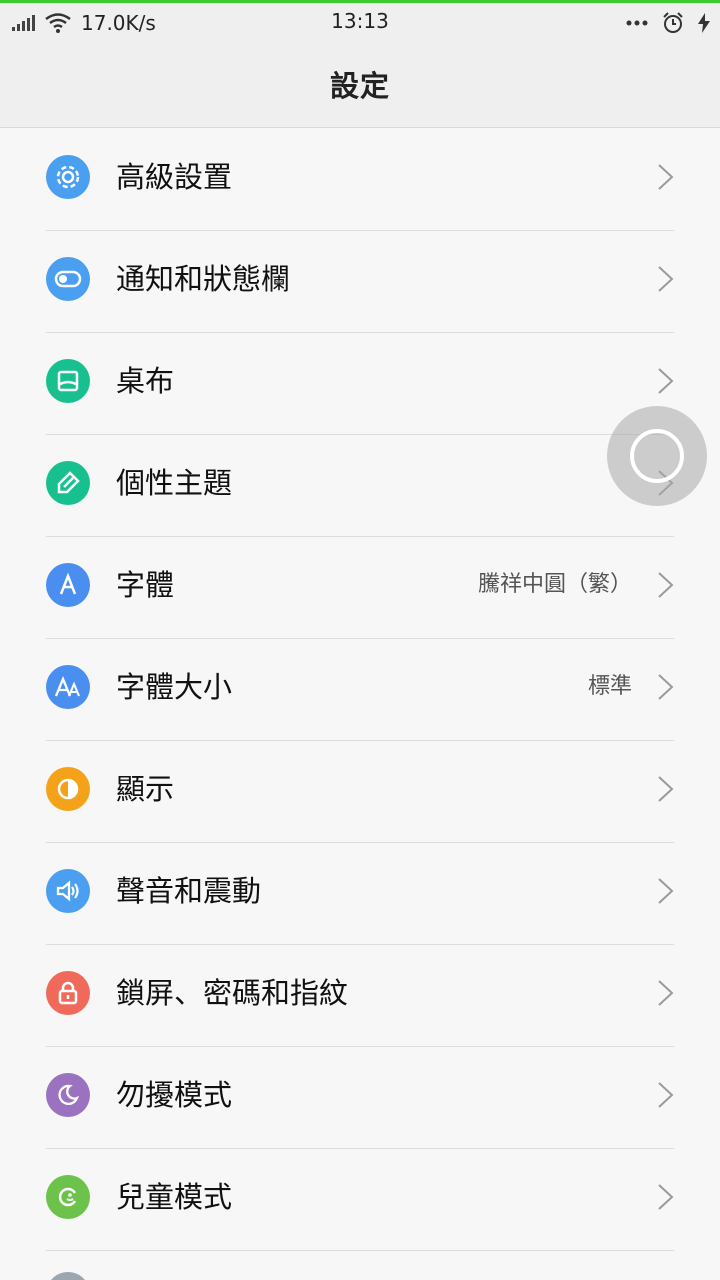 The image size is (720, 1280). What do you see at coordinates (174, 483) in the screenshot?
I see `settings-item-label: 個性主題` at bounding box center [174, 483].